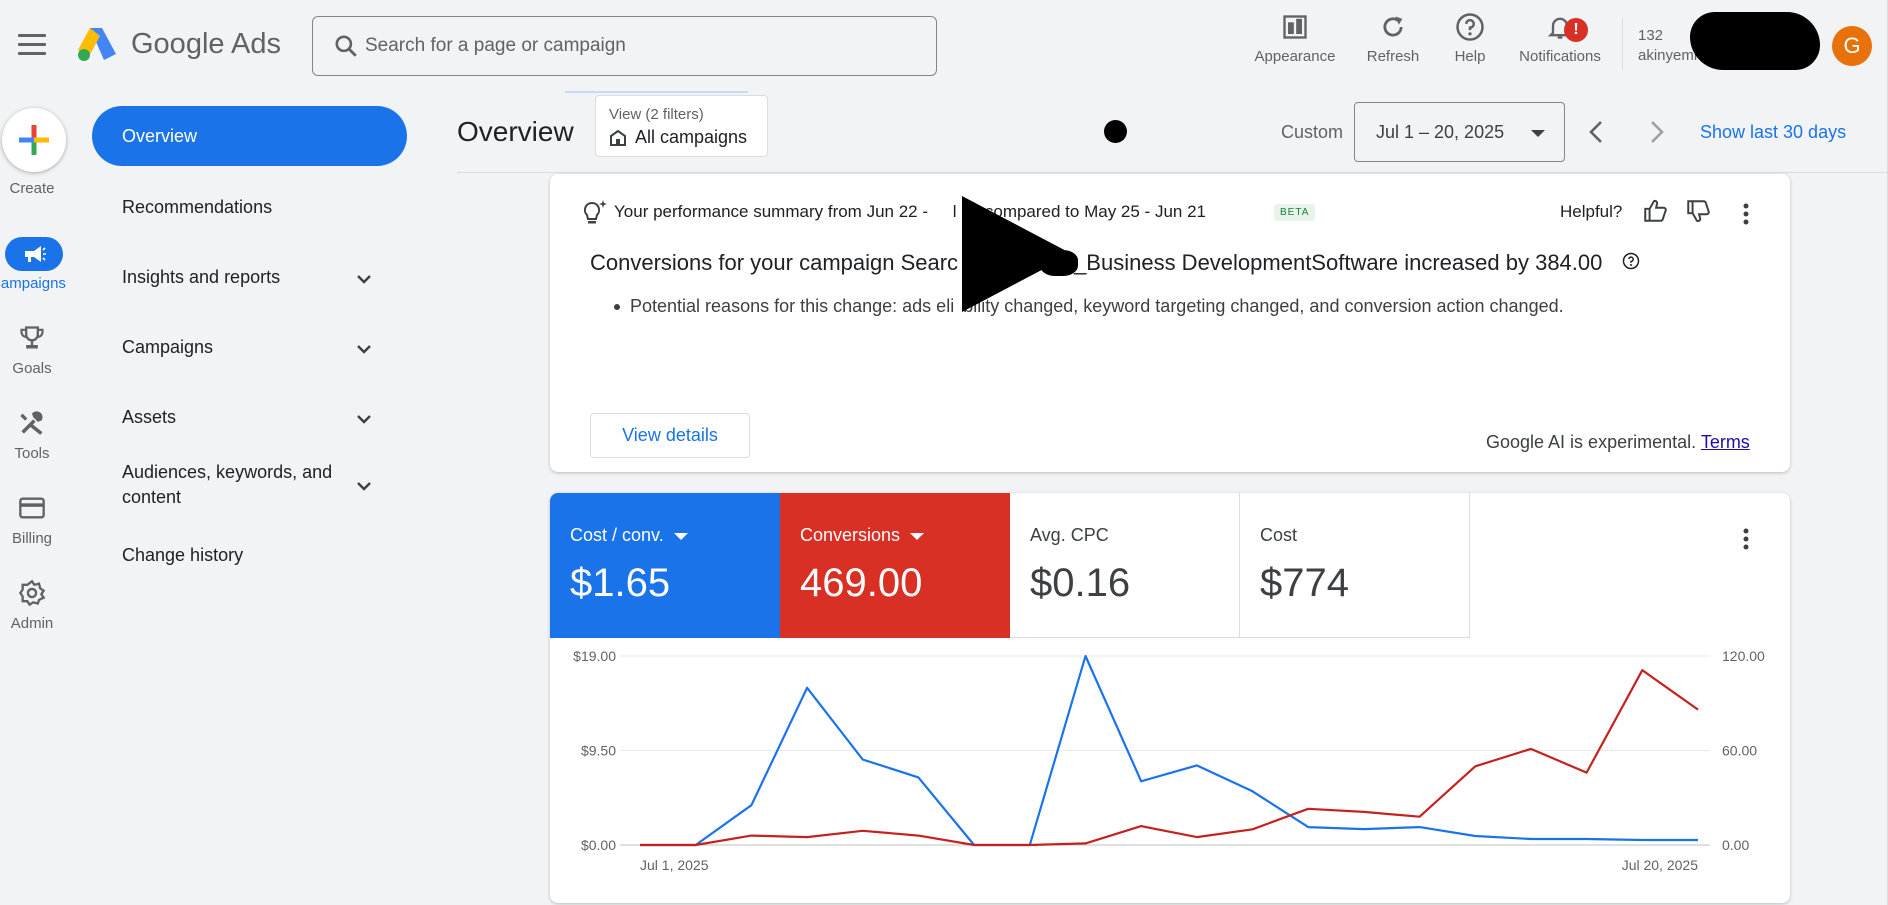 The width and height of the screenshot is (1888, 905). What do you see at coordinates (617, 535) in the screenshot?
I see `metric-name: Cost / conv.` at bounding box center [617, 535].